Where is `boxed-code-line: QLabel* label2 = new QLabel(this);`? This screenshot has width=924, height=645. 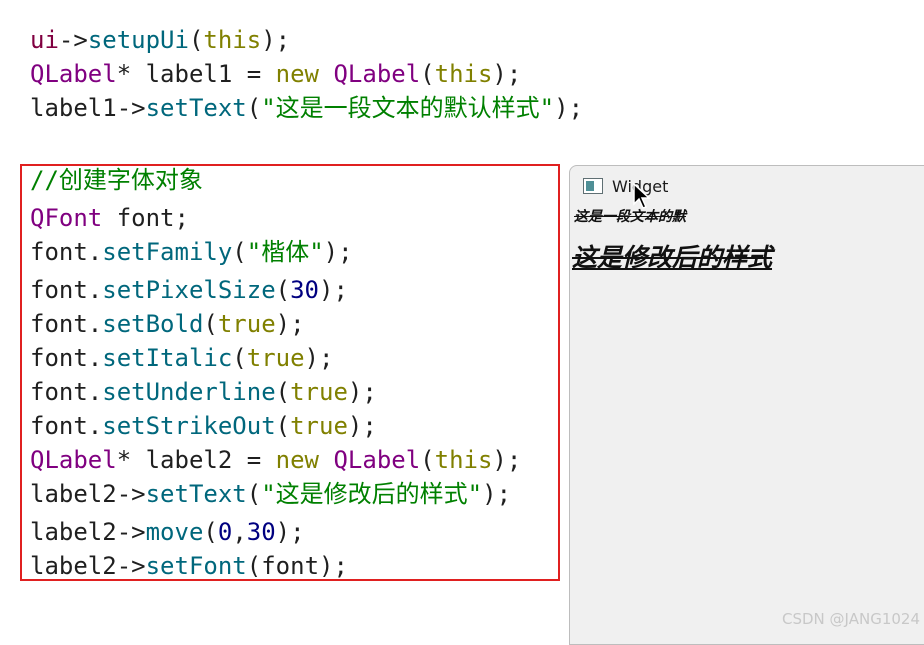
boxed-code-line: QLabel* label2 = new QLabel(this); is located at coordinates (275, 460).